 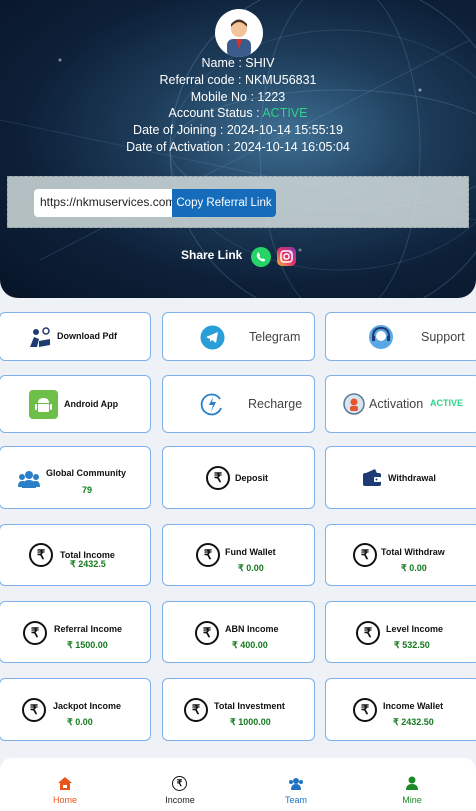 I want to click on stat-card-total-investment: ₹ Total Investment ₹ 1000.00, so click(x=238, y=709).